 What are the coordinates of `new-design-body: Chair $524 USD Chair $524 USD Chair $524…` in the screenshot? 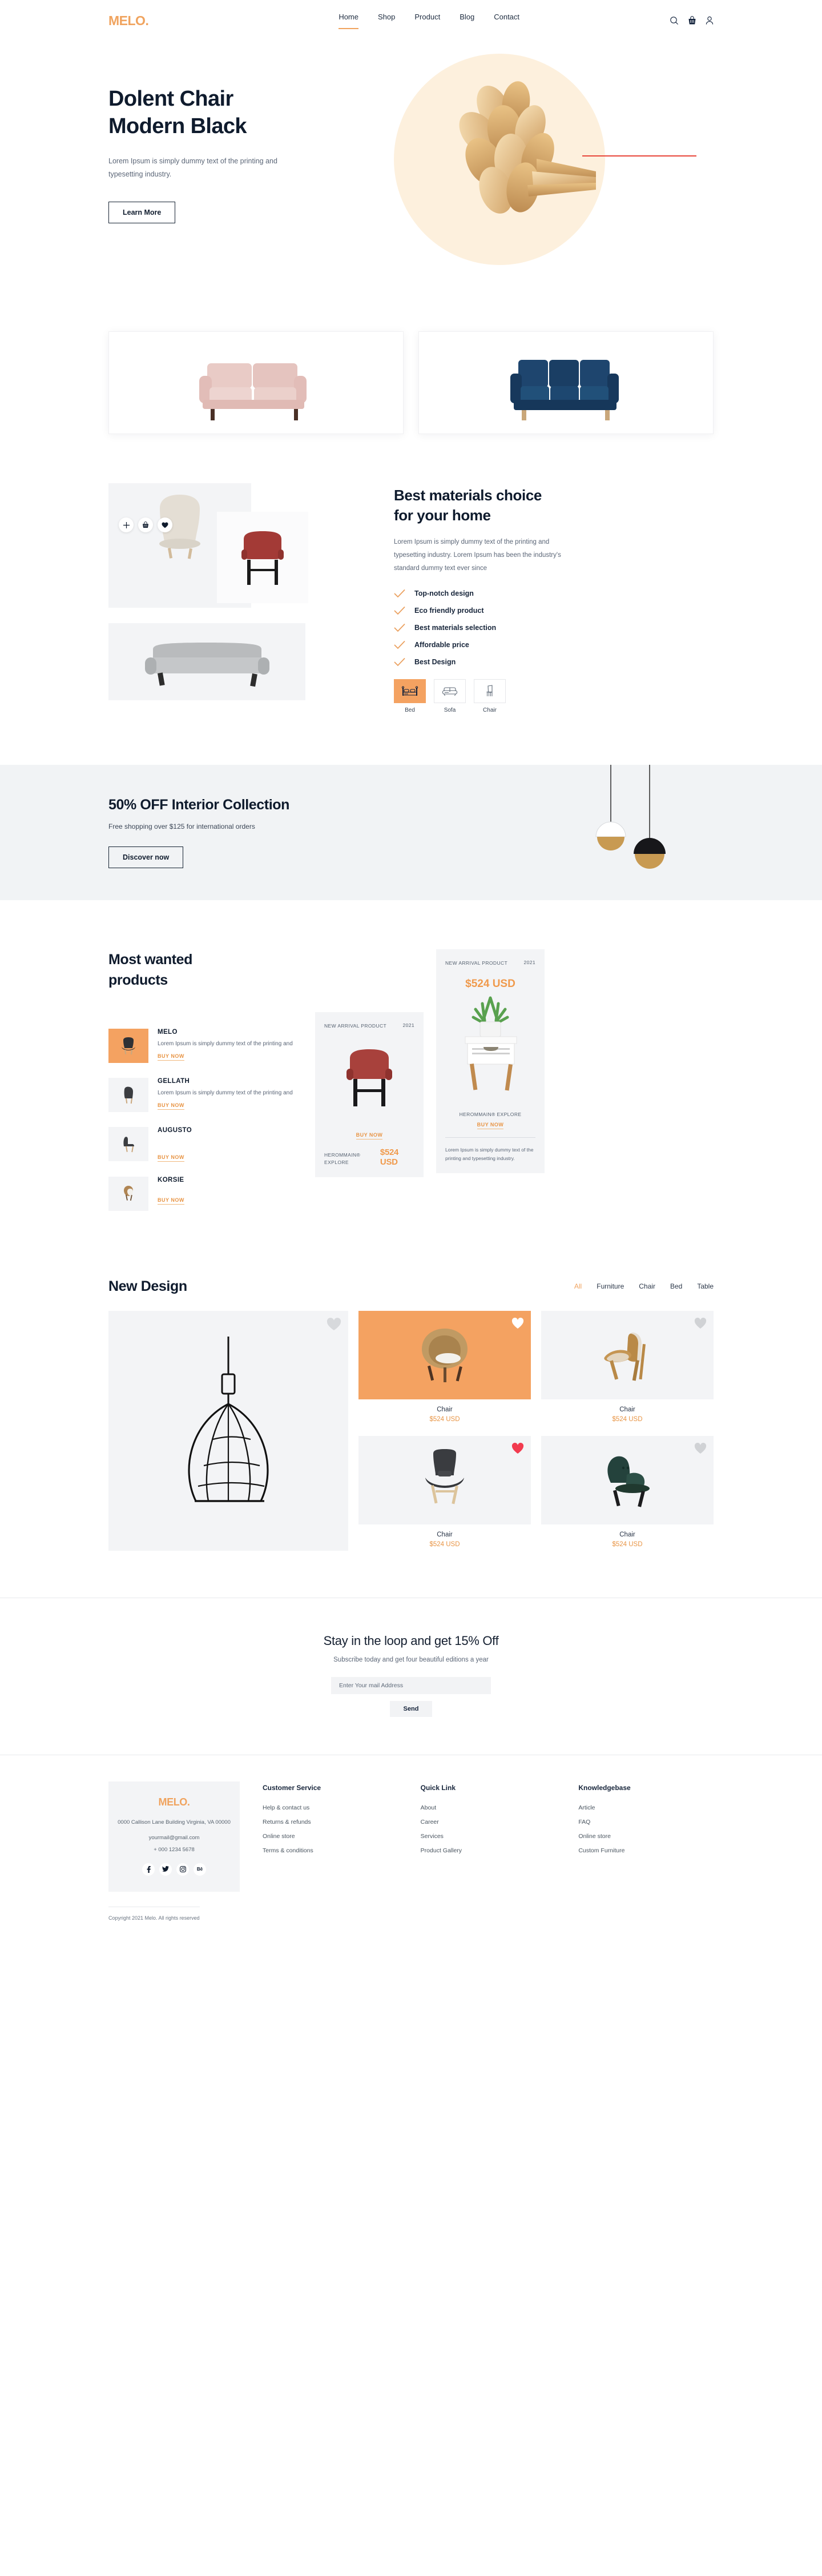 It's located at (411, 1430).